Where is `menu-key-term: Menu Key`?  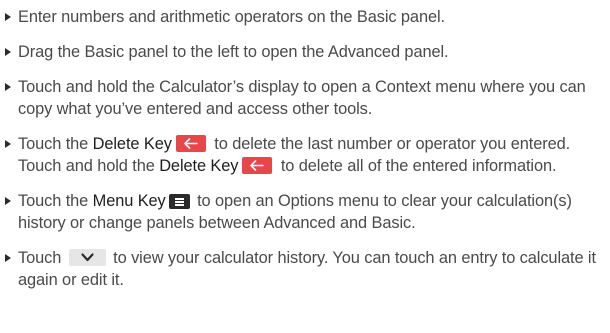 menu-key-term: Menu Key is located at coordinates (129, 201).